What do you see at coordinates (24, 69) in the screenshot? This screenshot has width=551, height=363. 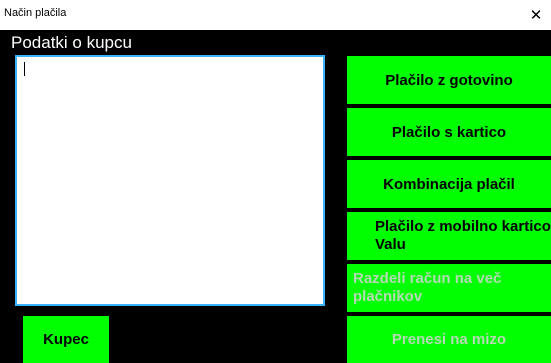 I see `text-caret` at bounding box center [24, 69].